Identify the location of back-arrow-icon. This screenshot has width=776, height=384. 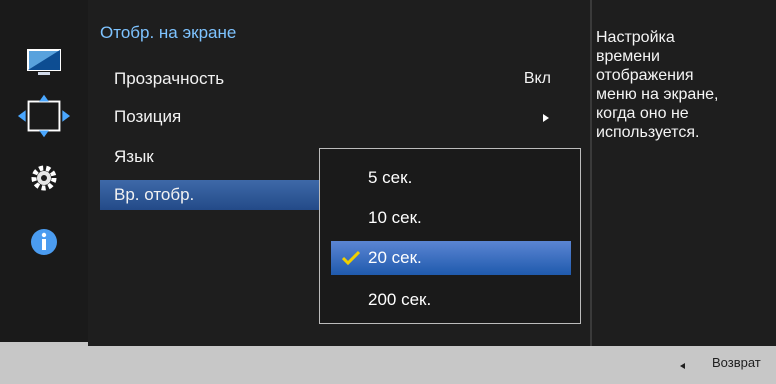
(682, 366).